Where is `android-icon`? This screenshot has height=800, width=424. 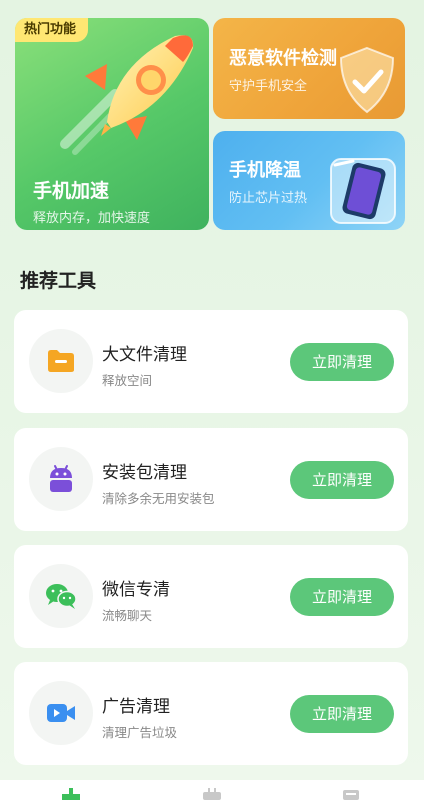 android-icon is located at coordinates (61, 478).